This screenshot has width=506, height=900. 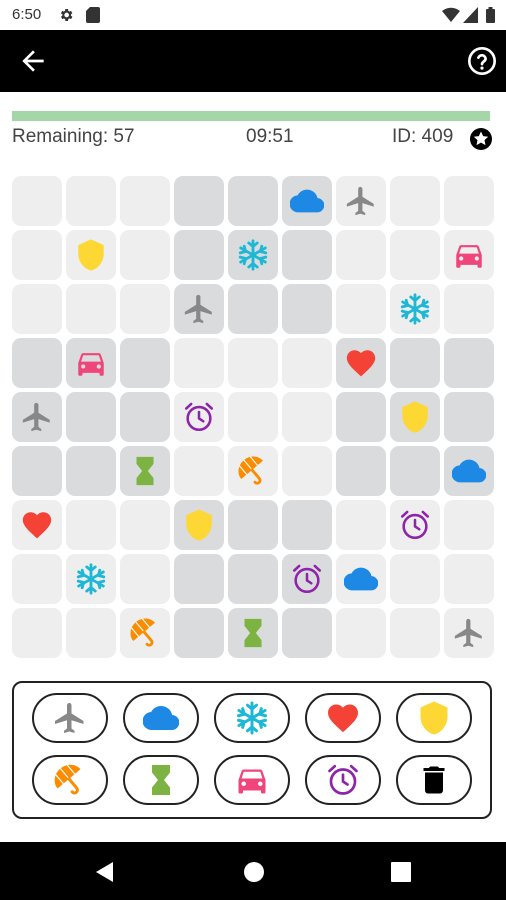 What do you see at coordinates (482, 61) in the screenshot?
I see `help-circle-icon` at bounding box center [482, 61].